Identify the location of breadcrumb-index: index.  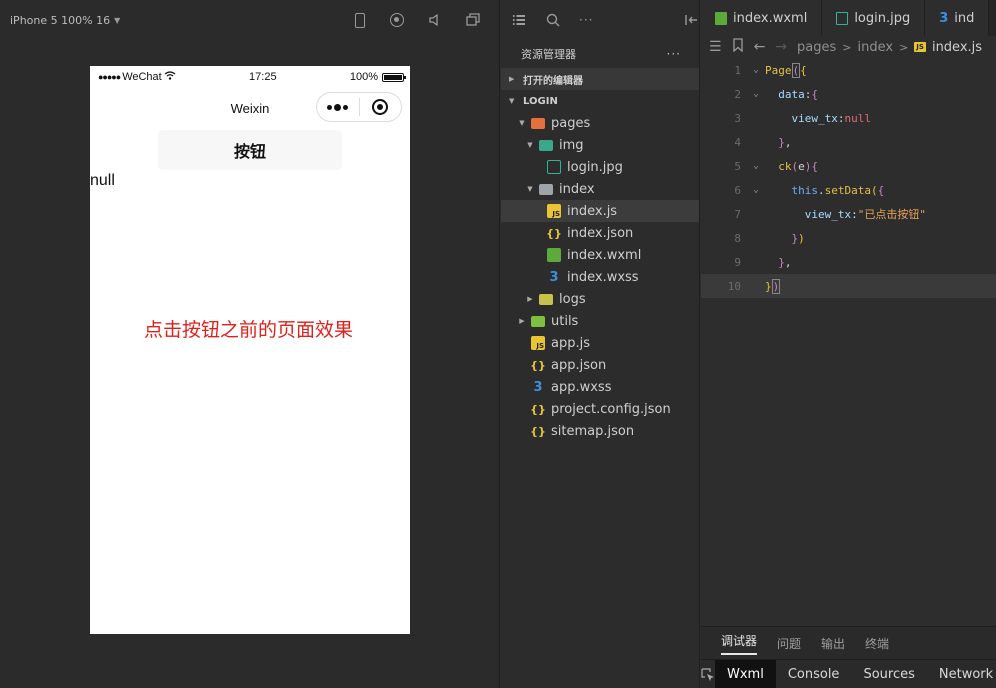
(876, 47).